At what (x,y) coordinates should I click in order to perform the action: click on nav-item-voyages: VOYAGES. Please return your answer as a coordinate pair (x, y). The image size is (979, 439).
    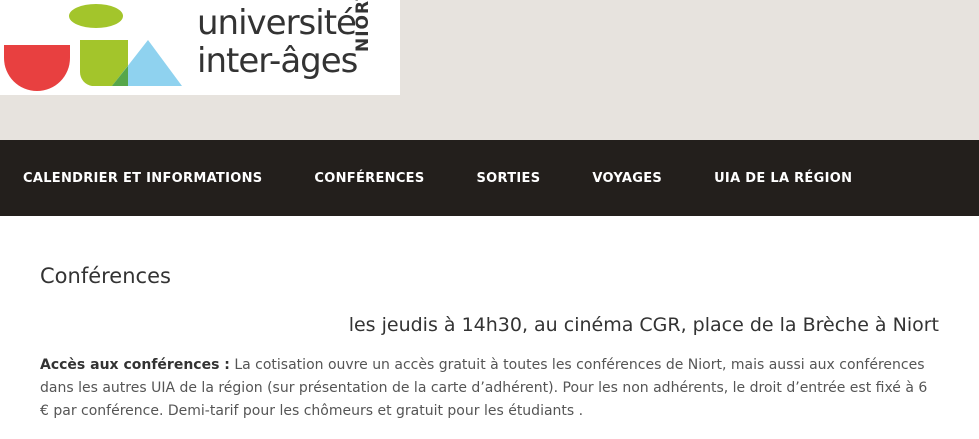
    Looking at the image, I should click on (627, 178).